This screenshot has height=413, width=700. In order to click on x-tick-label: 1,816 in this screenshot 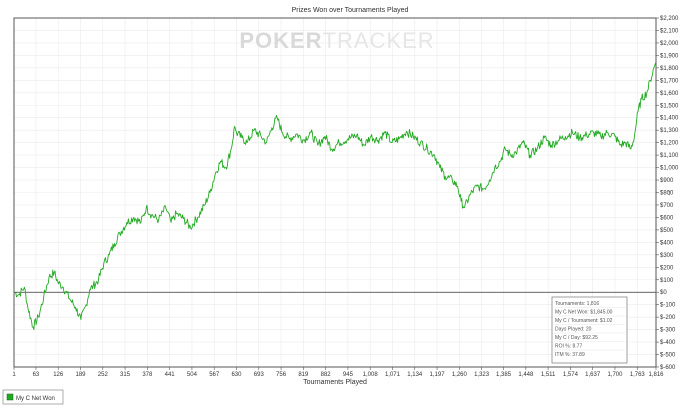, I will do `click(656, 375)`.